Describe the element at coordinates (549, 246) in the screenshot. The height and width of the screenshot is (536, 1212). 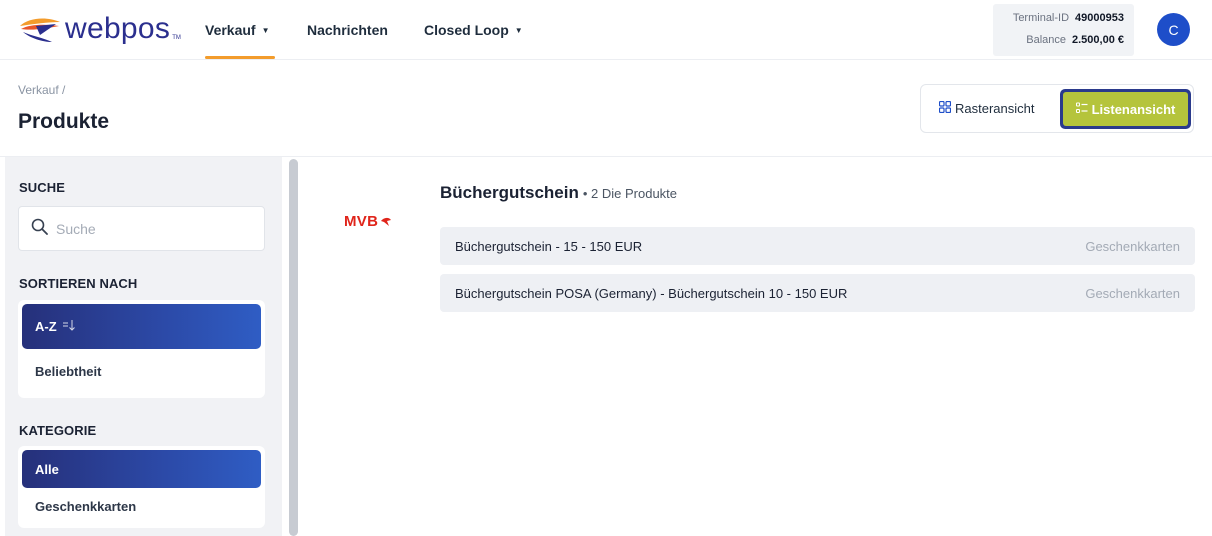
I see `product-name: Büchergutschein - 15 - 150 EUR` at that location.